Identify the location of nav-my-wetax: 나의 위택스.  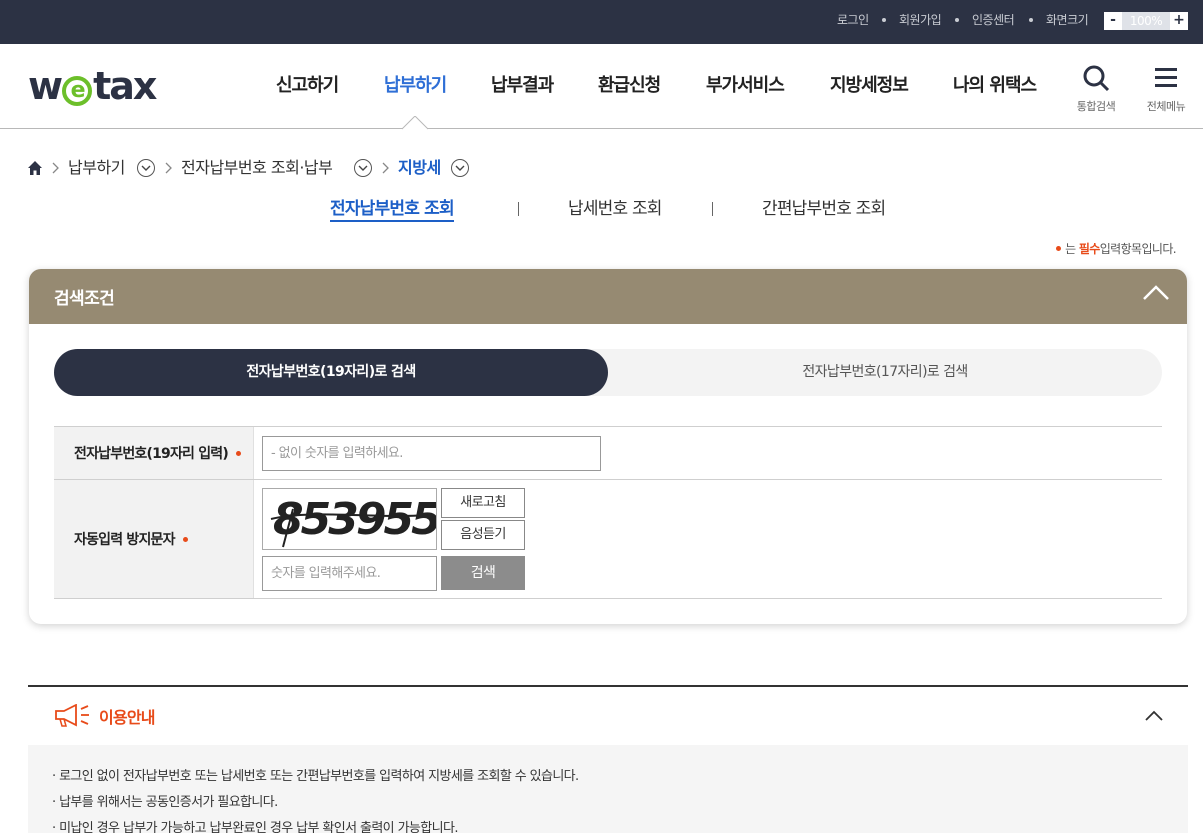
(995, 86).